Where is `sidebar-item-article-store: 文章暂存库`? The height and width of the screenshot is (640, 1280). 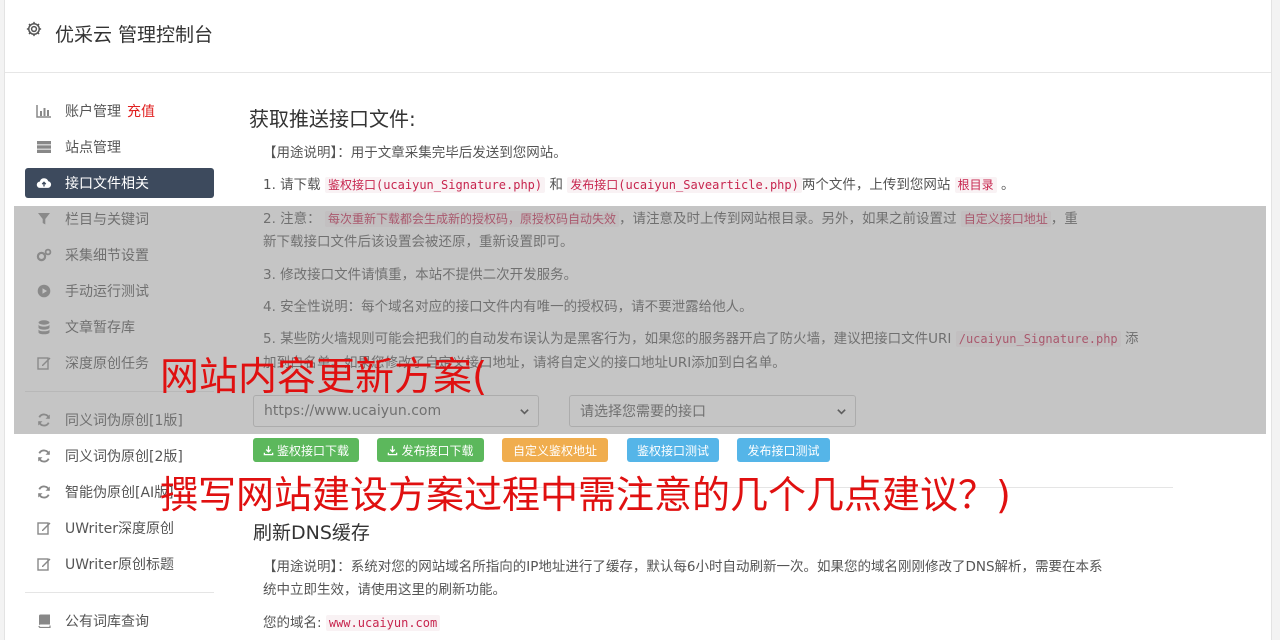 sidebar-item-article-store: 文章暂存库 is located at coordinates (119, 327).